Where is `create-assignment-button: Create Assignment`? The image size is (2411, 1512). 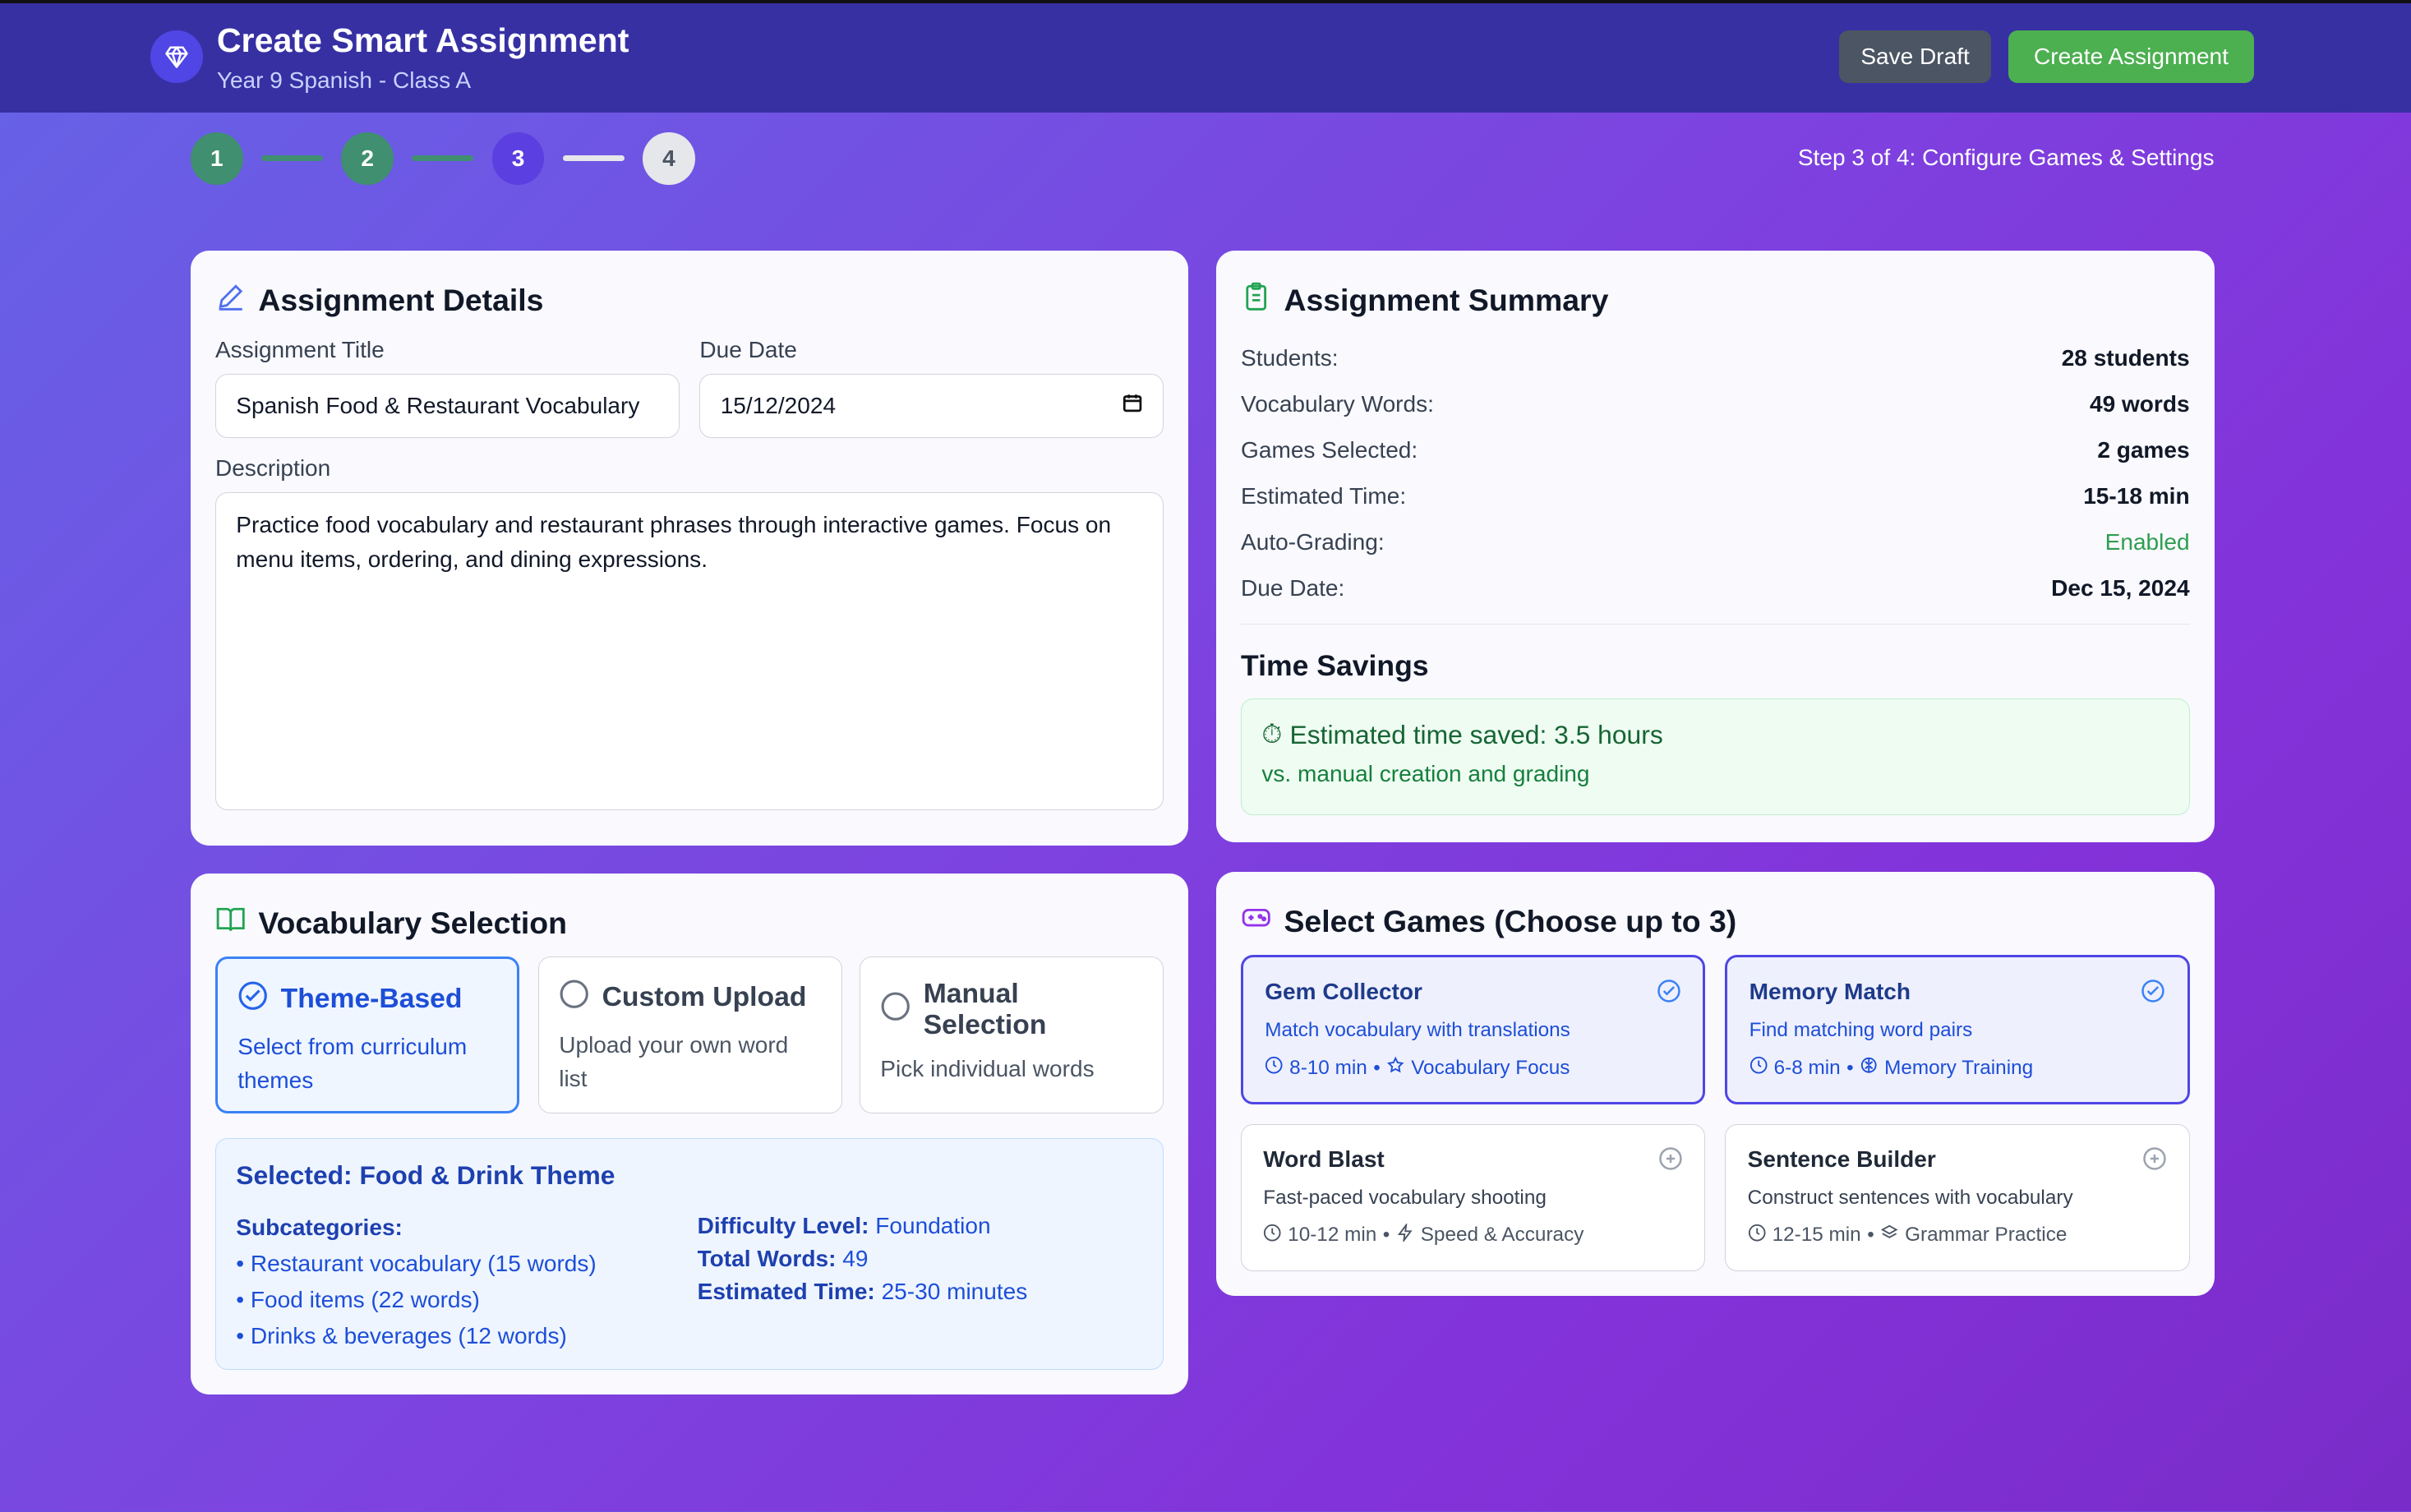 create-assignment-button: Create Assignment is located at coordinates (2131, 57).